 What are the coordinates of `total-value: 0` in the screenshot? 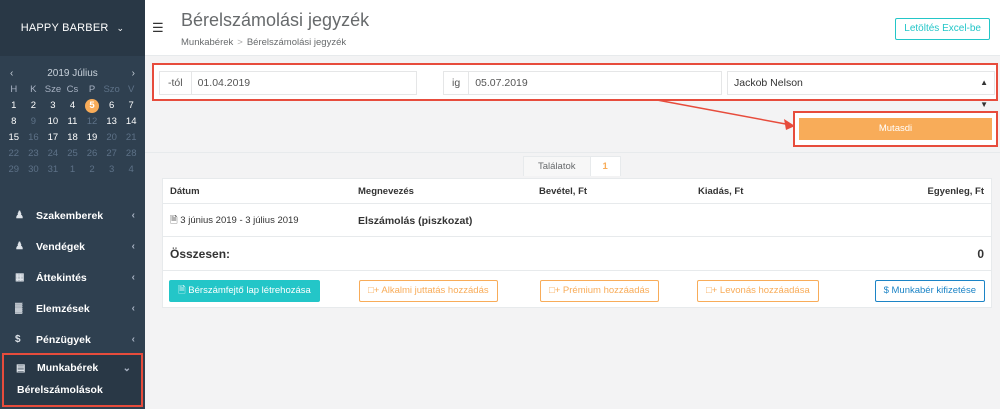 It's located at (980, 254).